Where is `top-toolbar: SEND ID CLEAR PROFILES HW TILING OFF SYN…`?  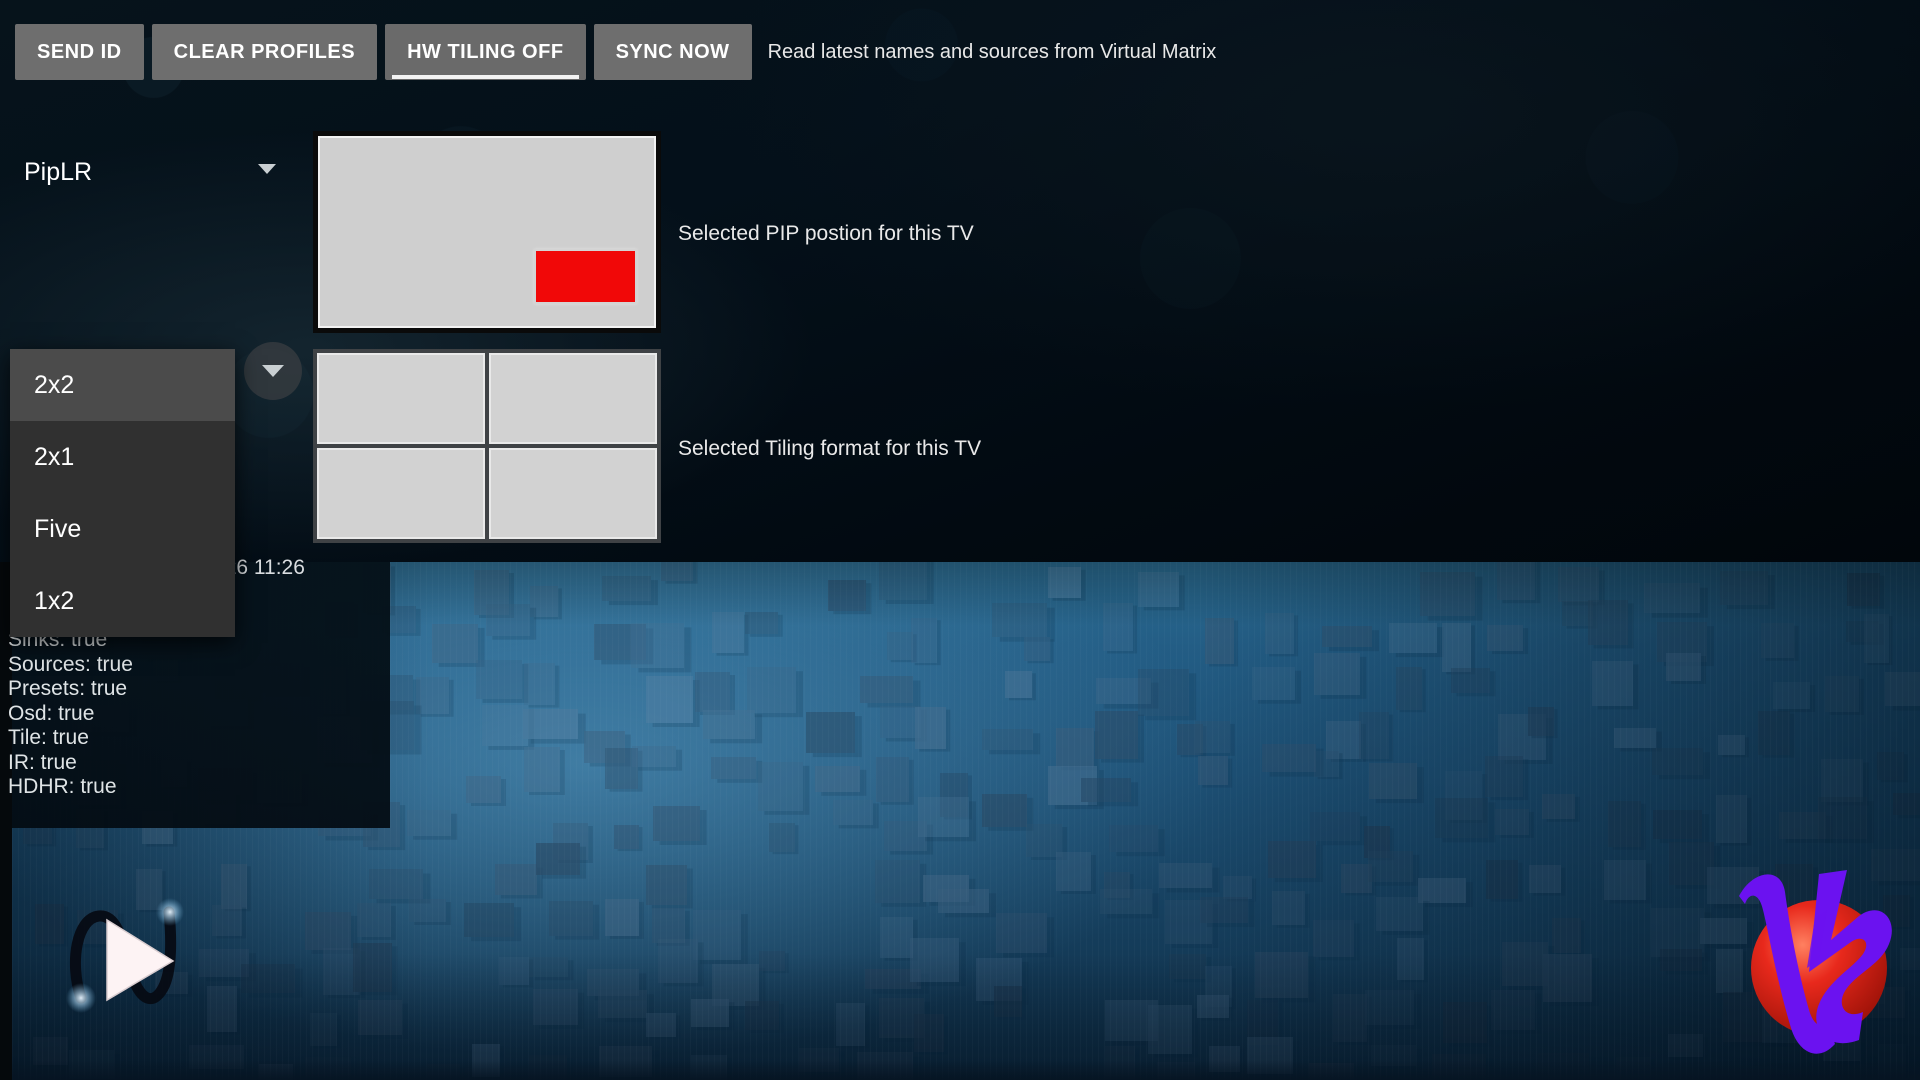 top-toolbar: SEND ID CLEAR PROFILES HW TILING OFF SYN… is located at coordinates (608, 52).